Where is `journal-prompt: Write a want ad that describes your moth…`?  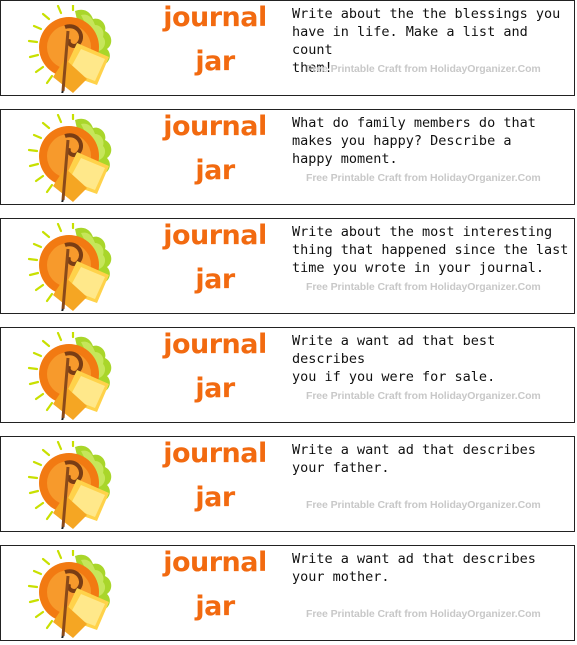 journal-prompt: Write a want ad that describes your moth… is located at coordinates (414, 568).